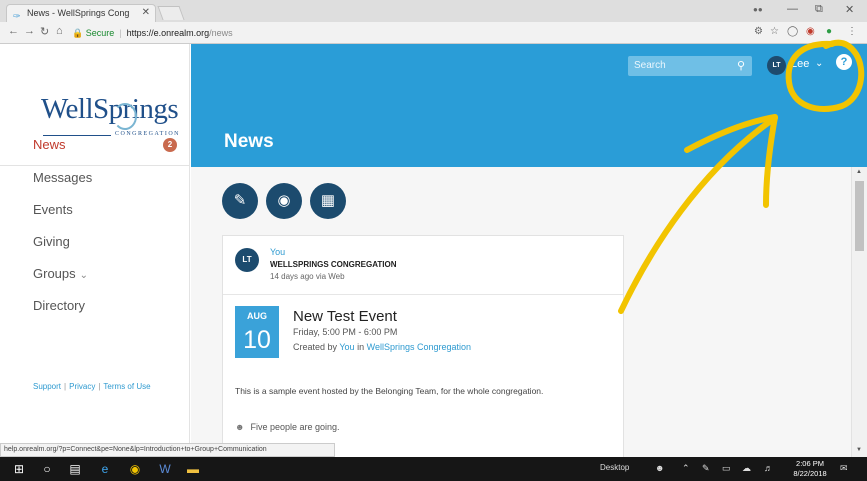 This screenshot has width=867, height=481. Describe the element at coordinates (170, 145) in the screenshot. I see `news-count-badge: 2` at that location.